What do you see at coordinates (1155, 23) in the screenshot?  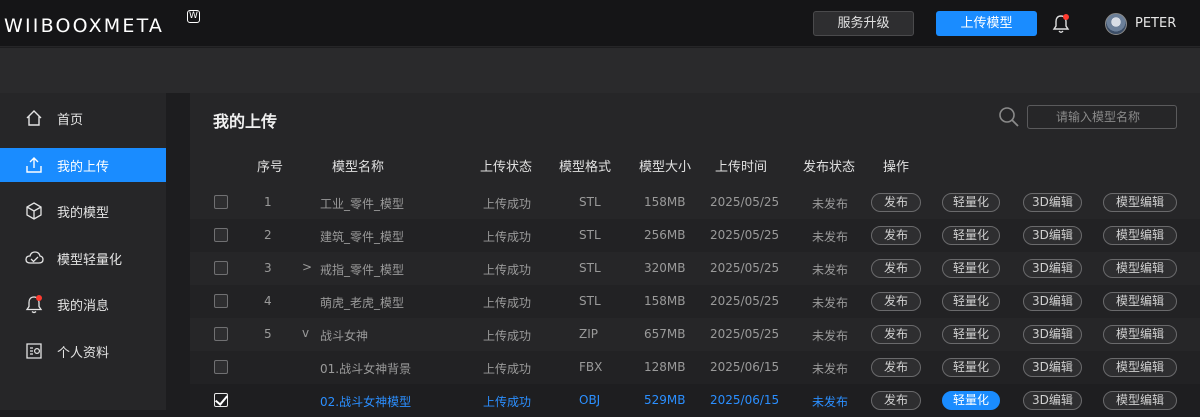 I see `username: PETER` at bounding box center [1155, 23].